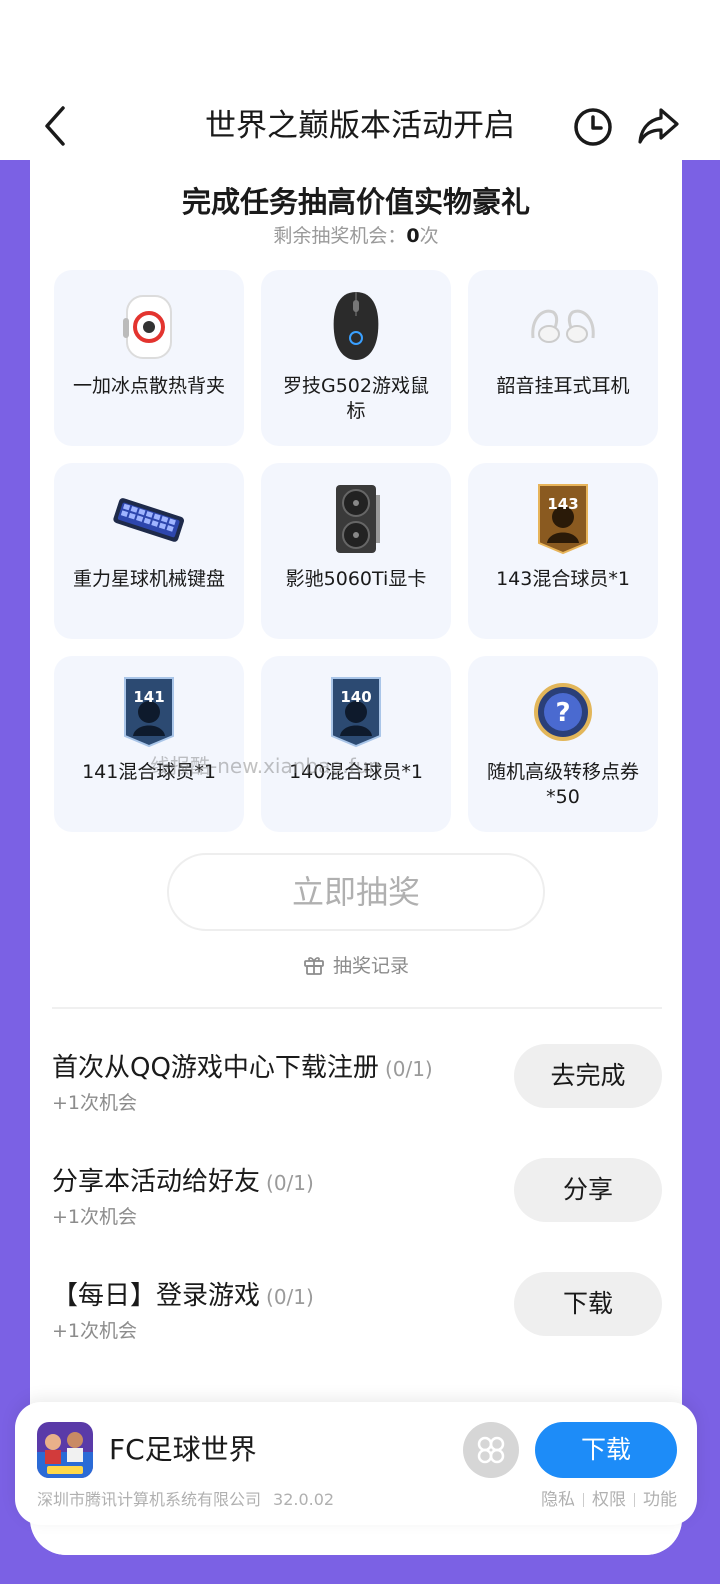  I want to click on svg-text: 141, so click(148, 697).